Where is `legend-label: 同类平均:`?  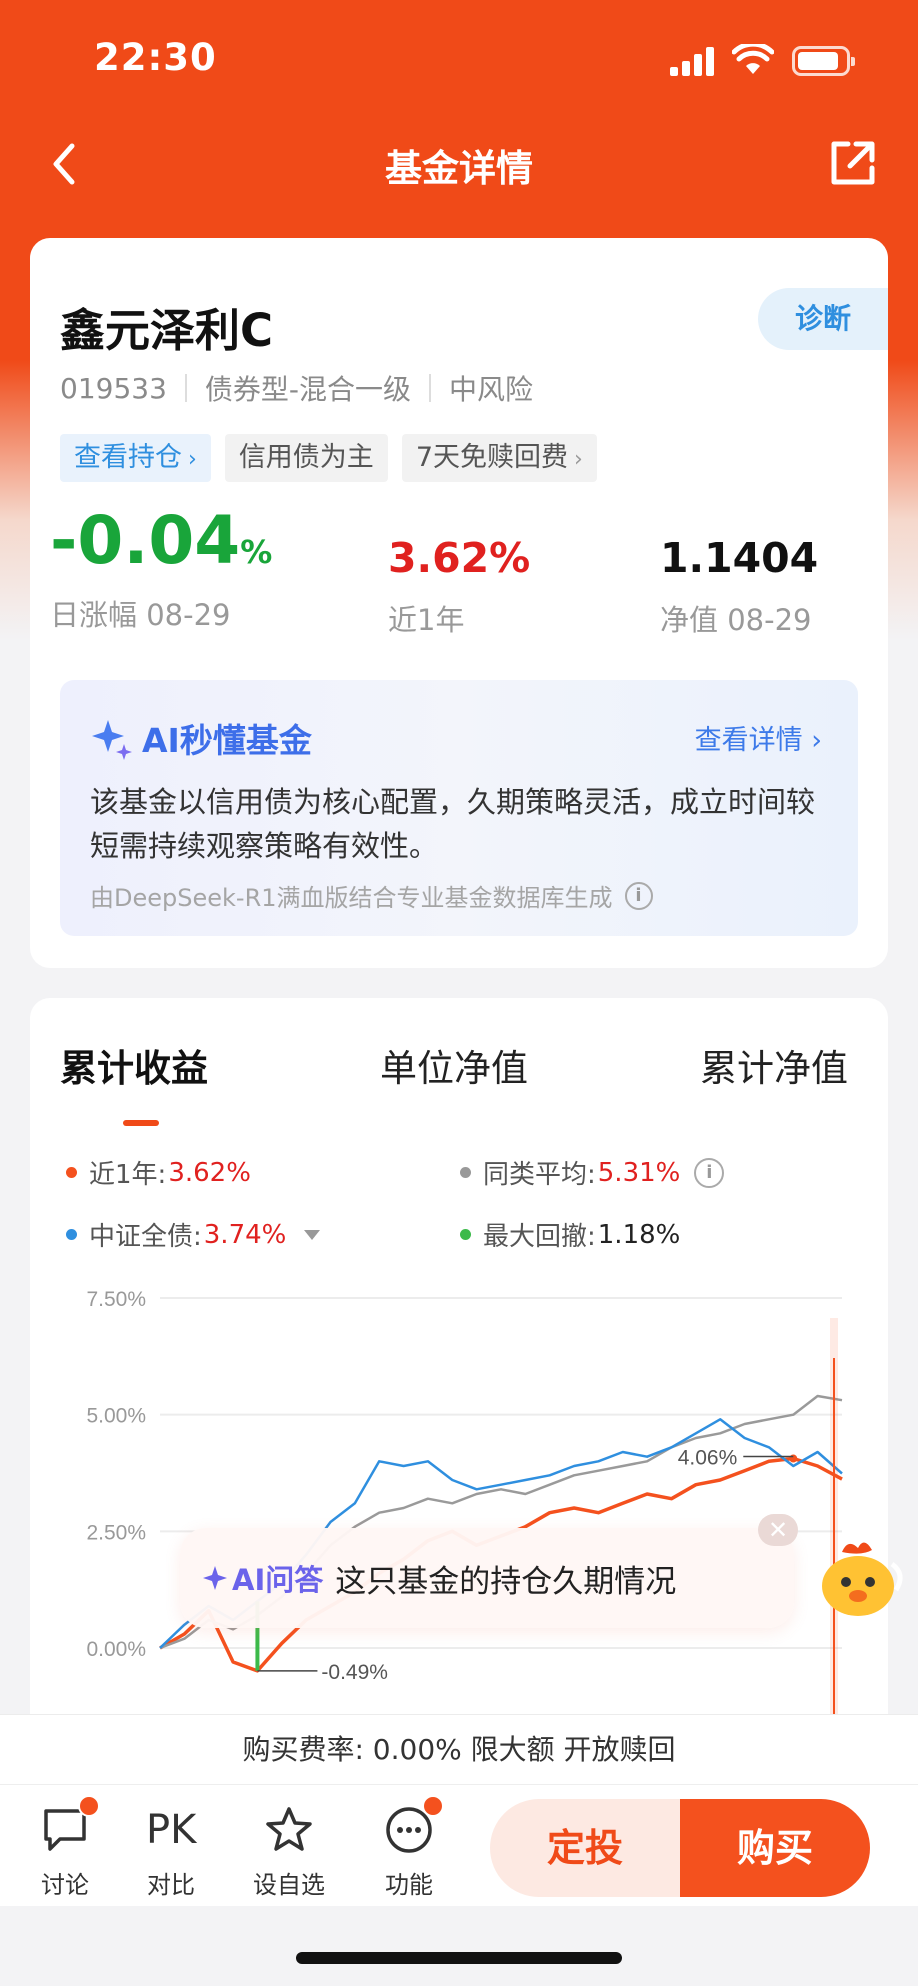
legend-label: 同类平均: is located at coordinates (539, 1175).